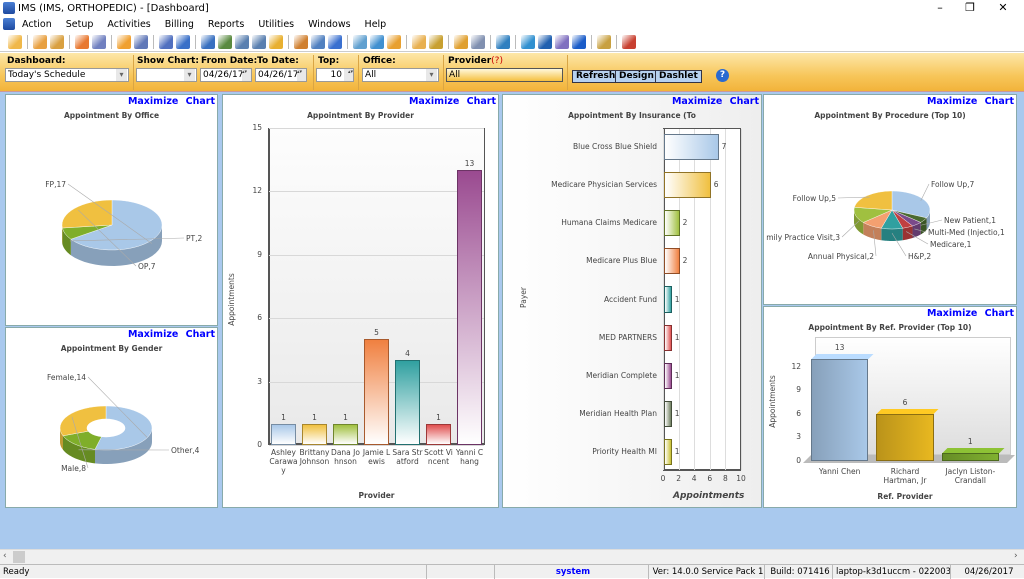 The image size is (1024, 579). Describe the element at coordinates (478, 42) in the screenshot. I see `toolbar-button-24-icon` at that location.